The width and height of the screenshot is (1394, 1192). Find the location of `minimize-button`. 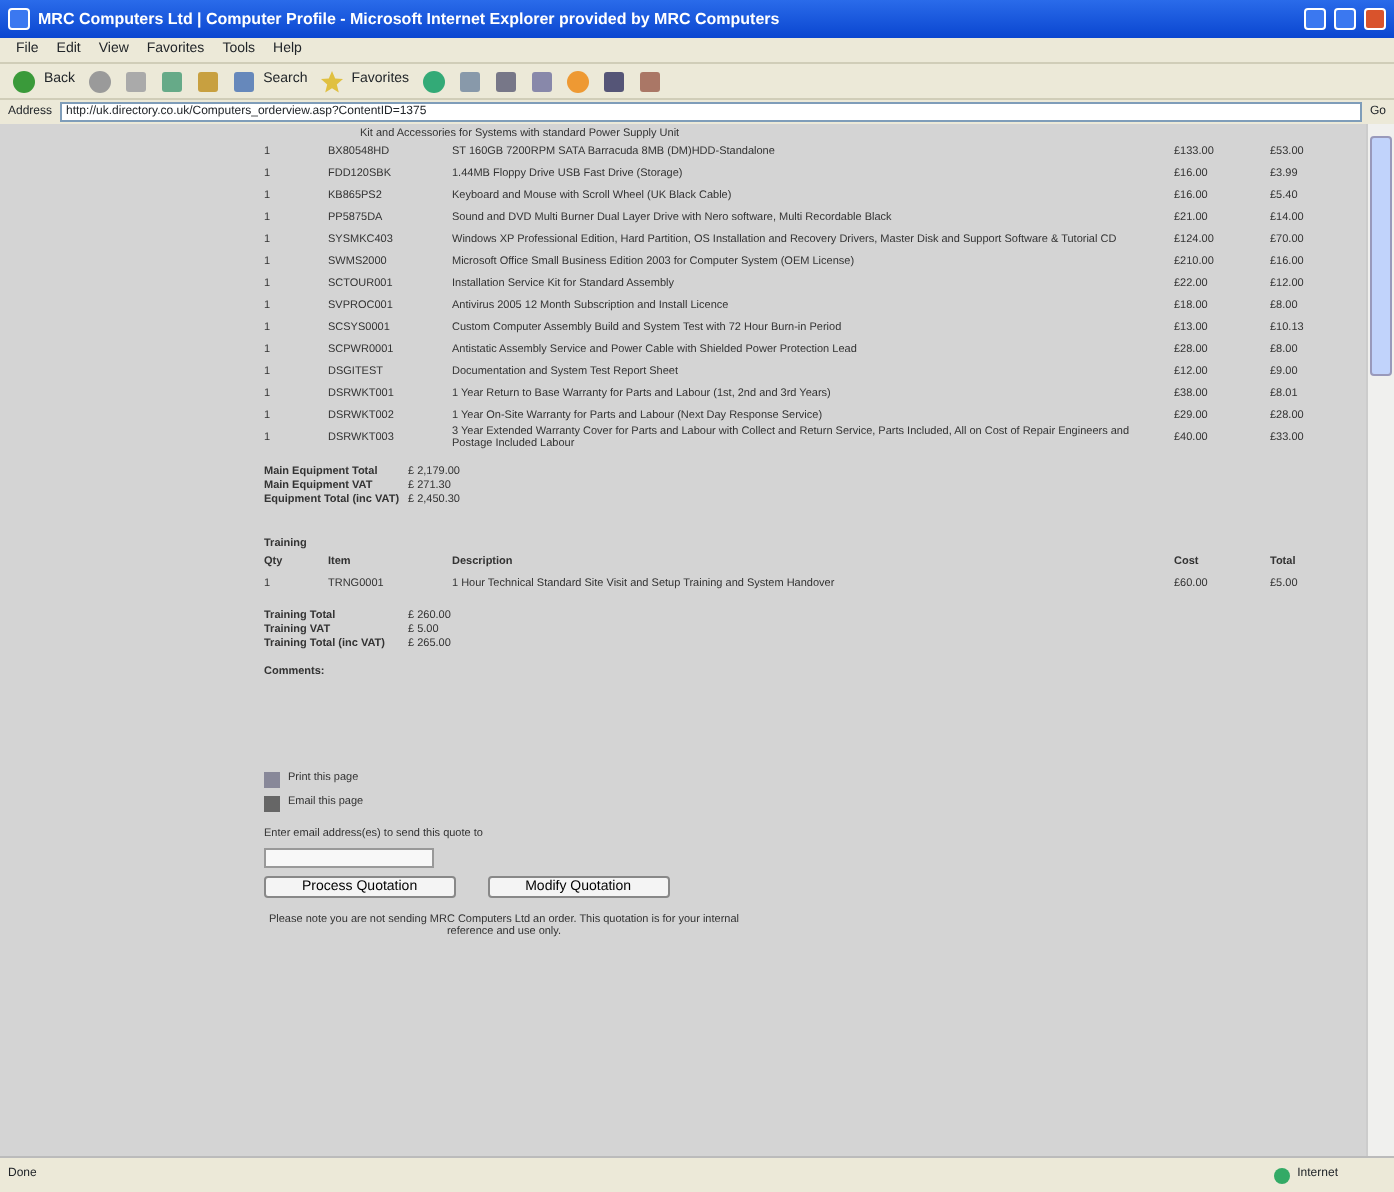

minimize-button is located at coordinates (1315, 19).